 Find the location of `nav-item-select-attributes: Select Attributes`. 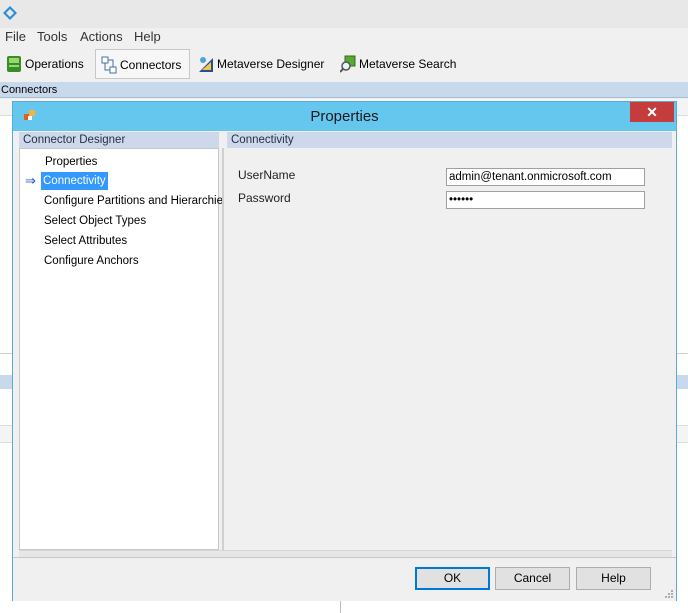

nav-item-select-attributes: Select Attributes is located at coordinates (85, 241).